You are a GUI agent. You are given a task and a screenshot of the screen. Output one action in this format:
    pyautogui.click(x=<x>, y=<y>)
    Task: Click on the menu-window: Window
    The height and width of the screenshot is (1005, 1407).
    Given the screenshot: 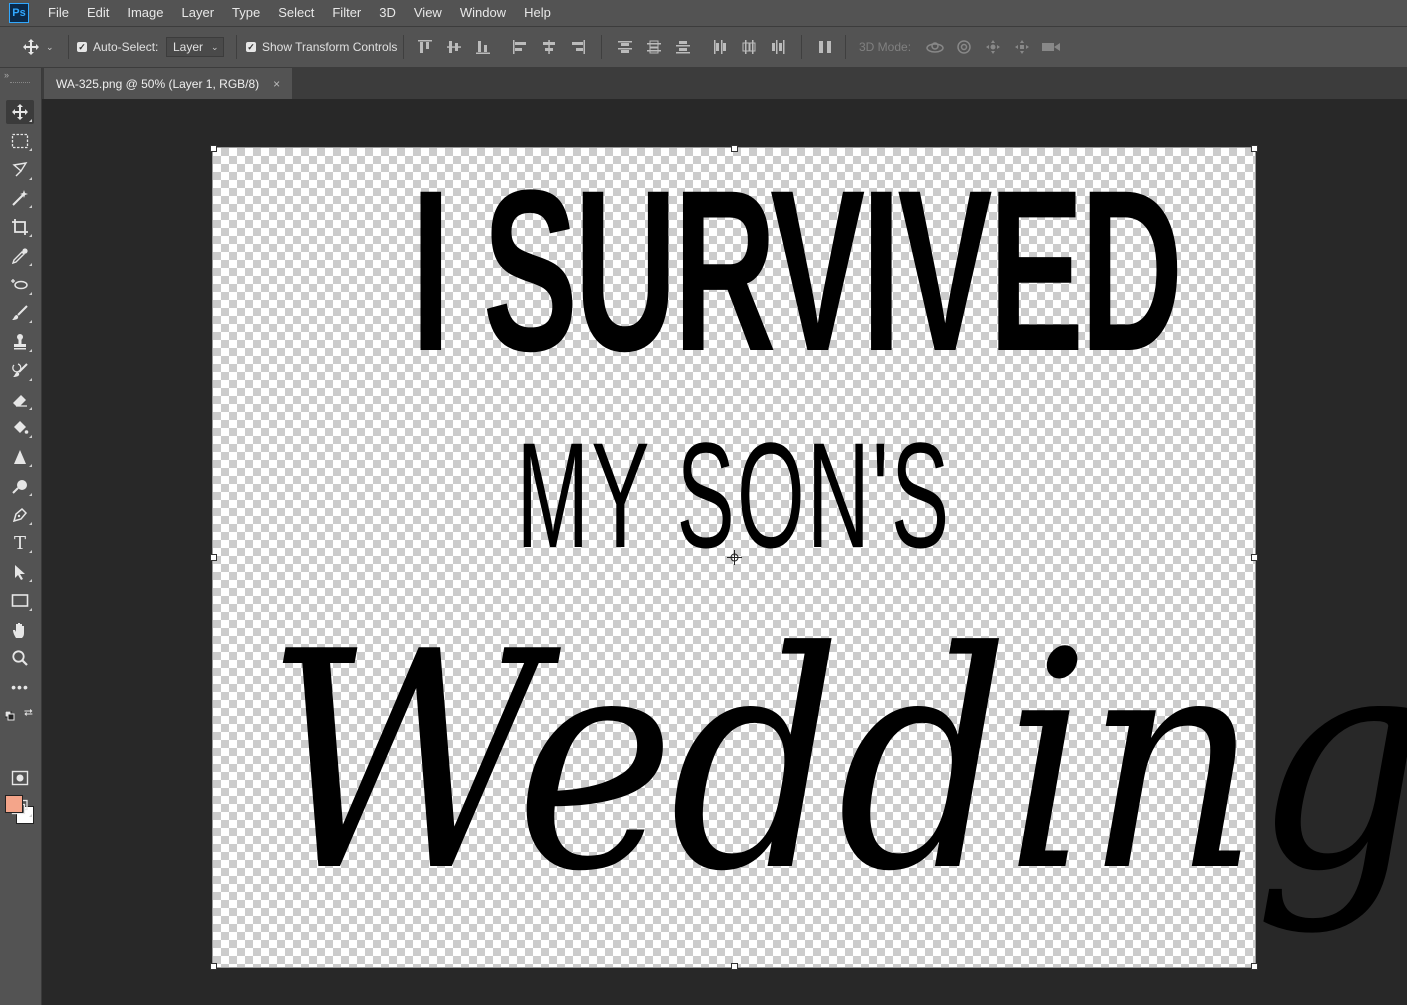 What is the action you would take?
    pyautogui.click(x=483, y=13)
    